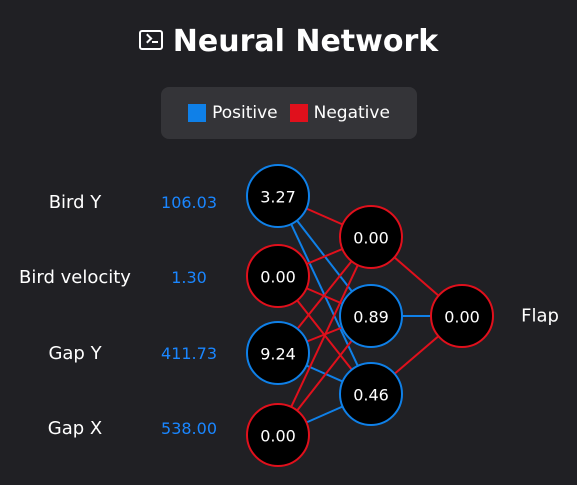 This screenshot has width=577, height=485. I want to click on input-node-3: 0.00, so click(278, 435).